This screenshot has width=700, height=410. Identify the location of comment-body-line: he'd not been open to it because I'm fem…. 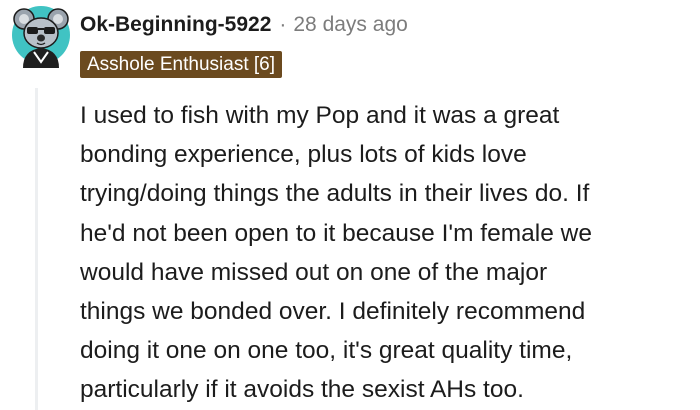
(336, 233).